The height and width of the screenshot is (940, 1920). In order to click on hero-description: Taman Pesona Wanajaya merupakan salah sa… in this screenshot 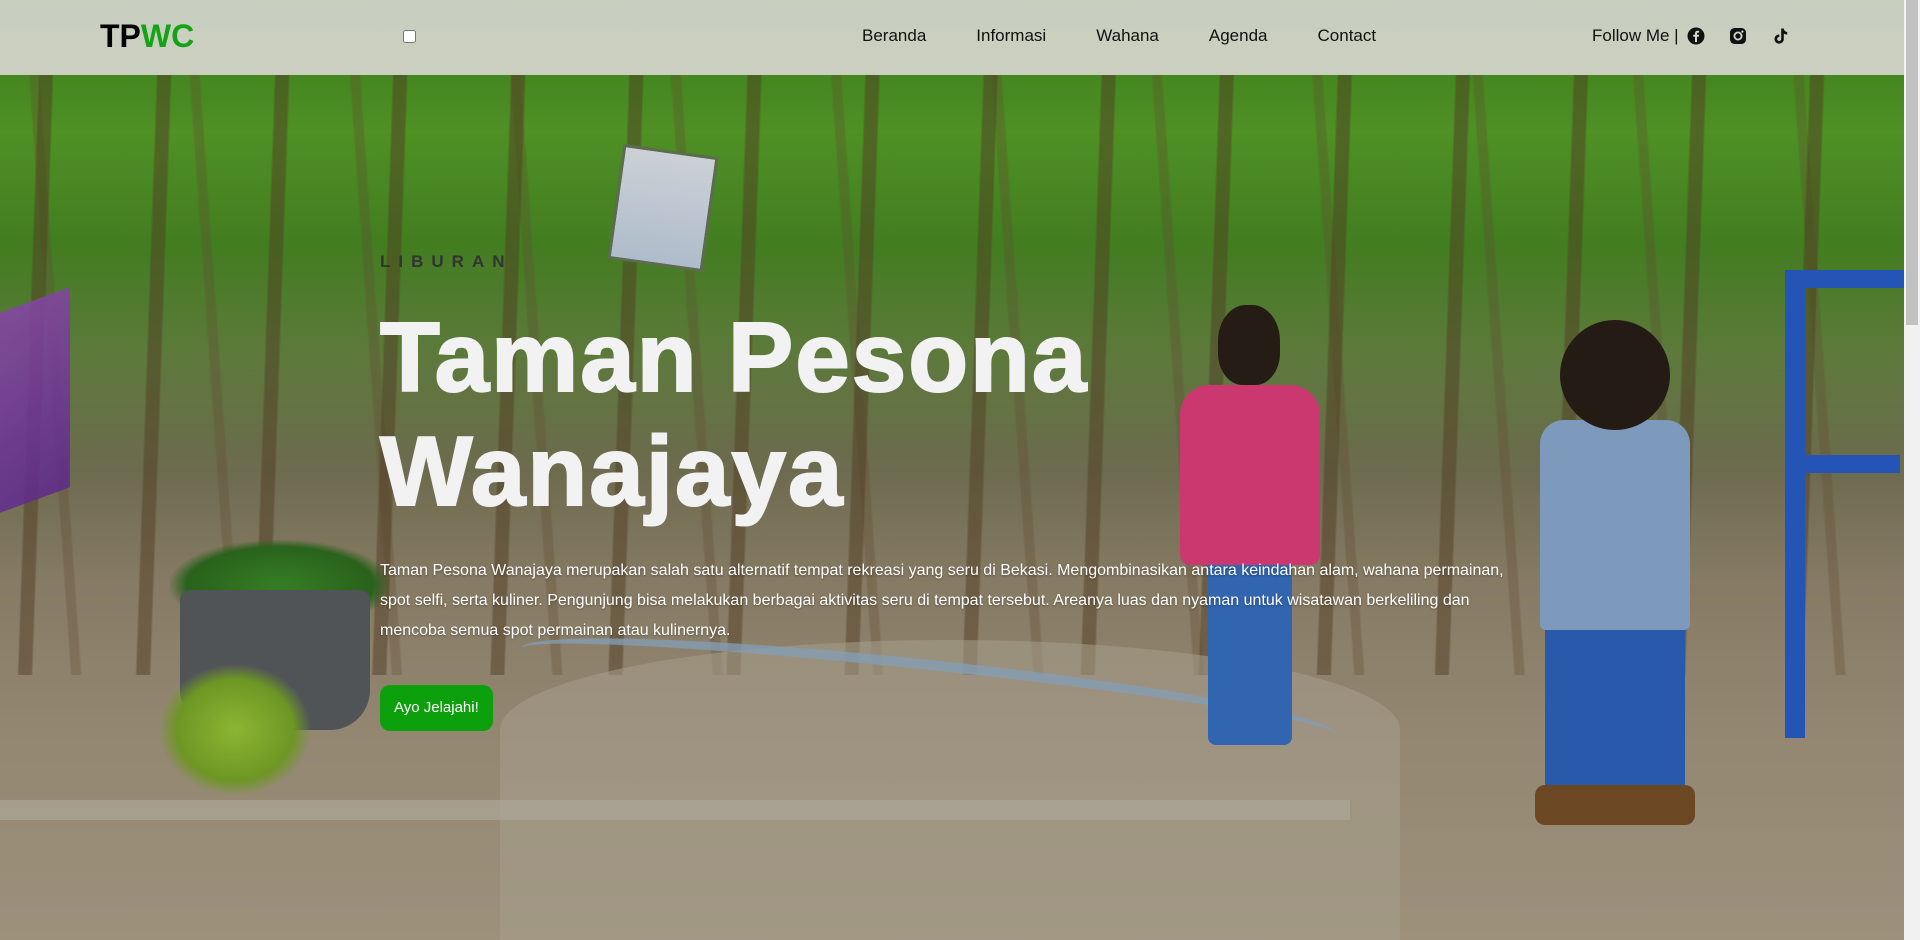, I will do `click(942, 600)`.